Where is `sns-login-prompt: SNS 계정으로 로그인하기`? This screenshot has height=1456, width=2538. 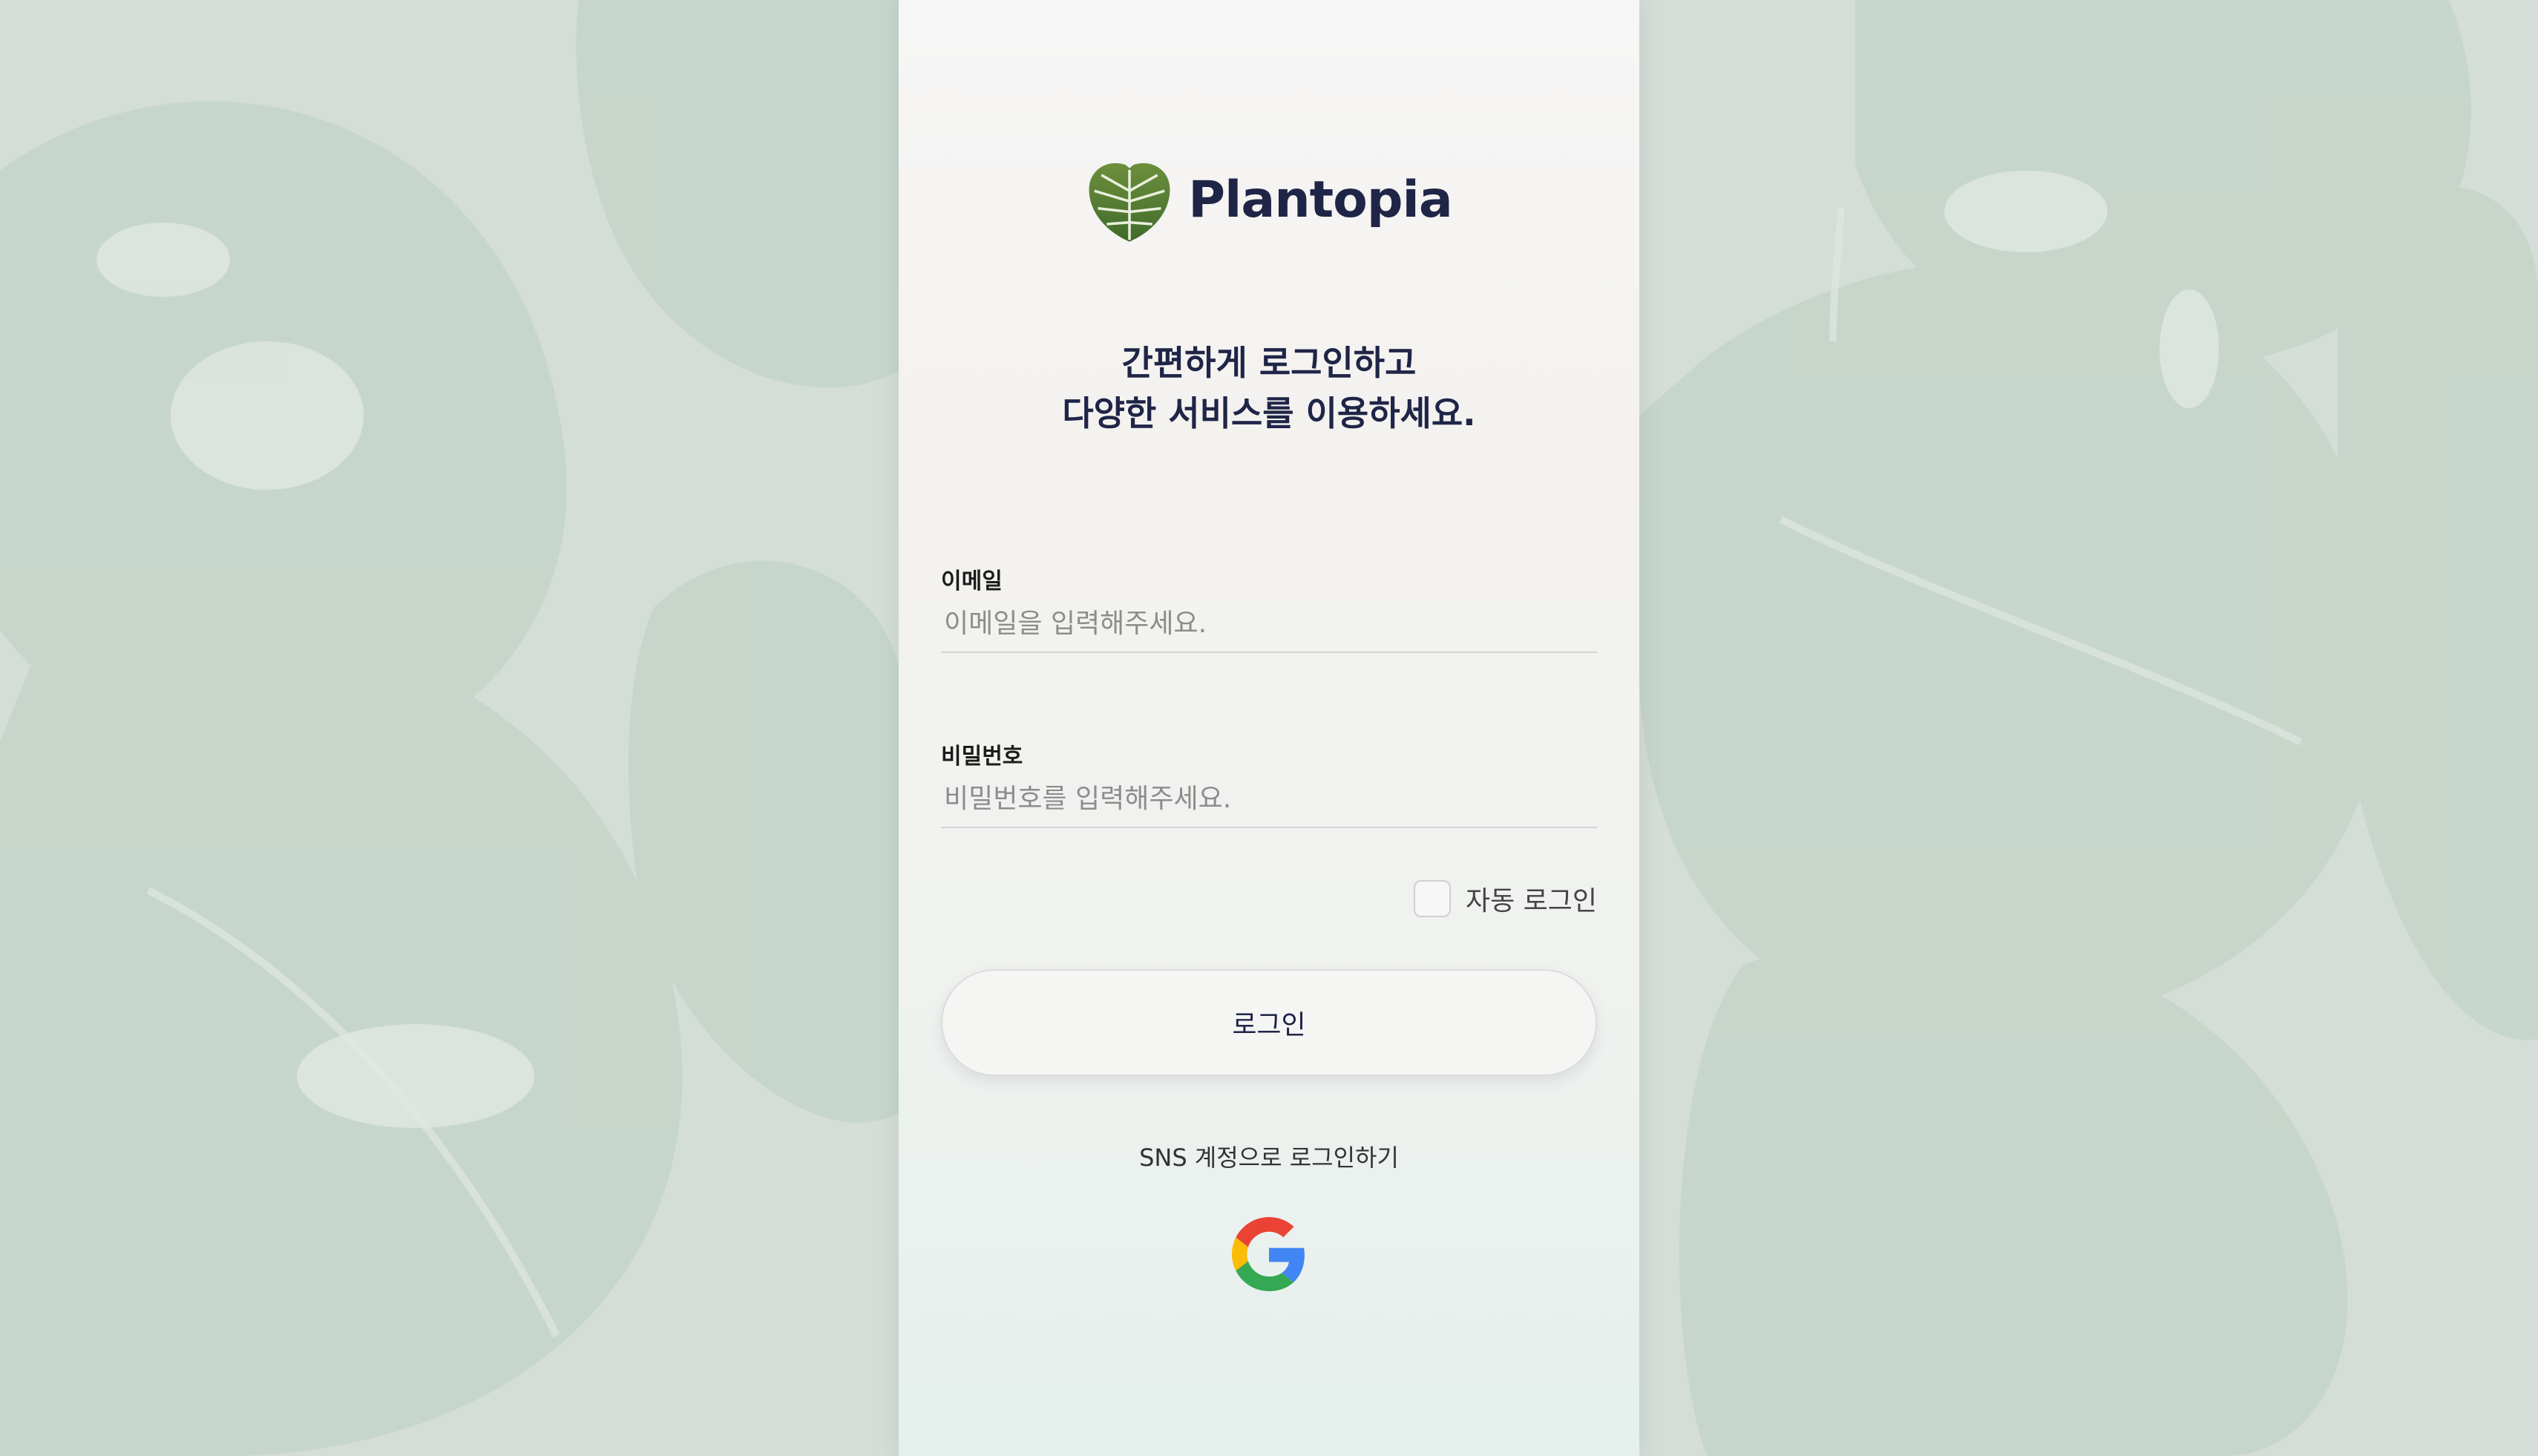
sns-login-prompt: SNS 계정으로 로그인하기 is located at coordinates (1269, 1158).